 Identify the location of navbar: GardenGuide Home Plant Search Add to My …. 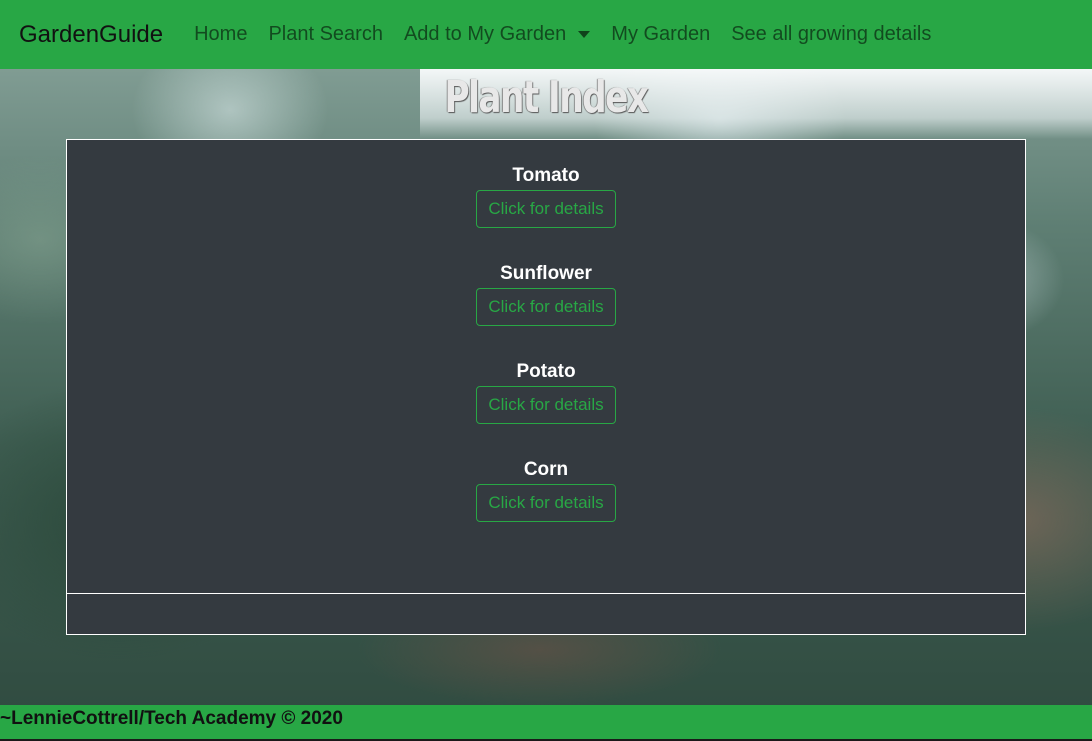
(546, 34).